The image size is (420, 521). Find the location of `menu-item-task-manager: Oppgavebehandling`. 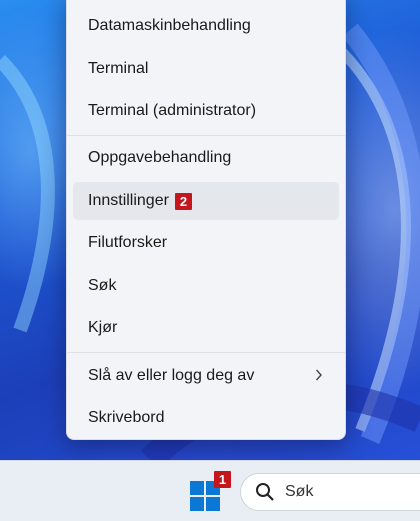

menu-item-task-manager: Oppgavebehandling is located at coordinates (206, 158).